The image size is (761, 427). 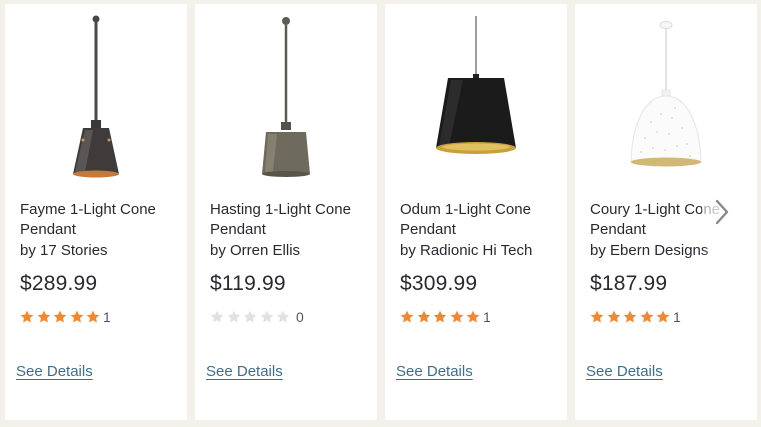 What do you see at coordinates (255, 250) in the screenshot?
I see `product-brand: by Orren Ellis` at bounding box center [255, 250].